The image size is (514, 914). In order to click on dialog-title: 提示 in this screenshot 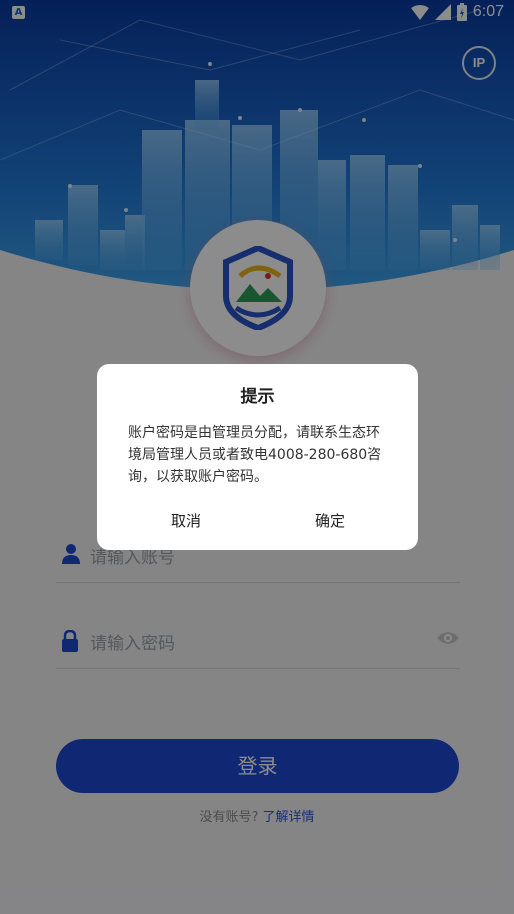, I will do `click(257, 397)`.